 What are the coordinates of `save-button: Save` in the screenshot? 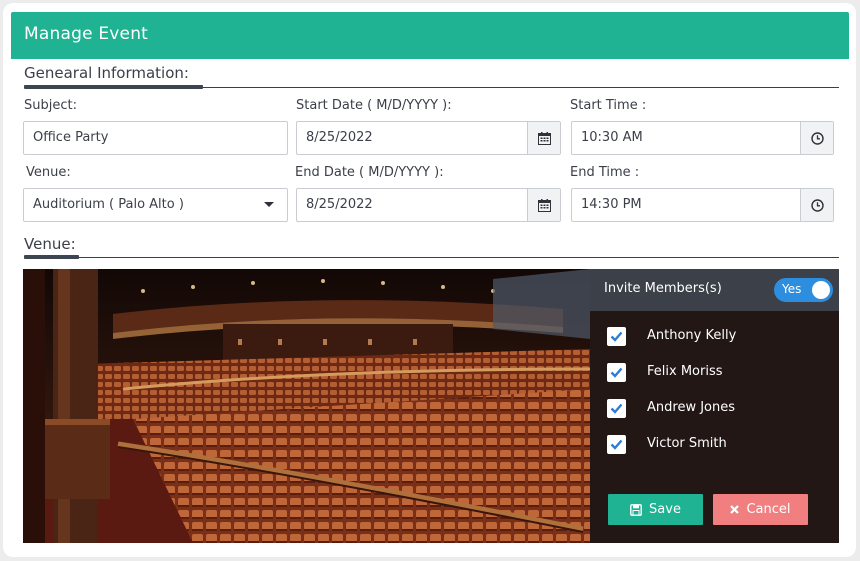 It's located at (655, 509).